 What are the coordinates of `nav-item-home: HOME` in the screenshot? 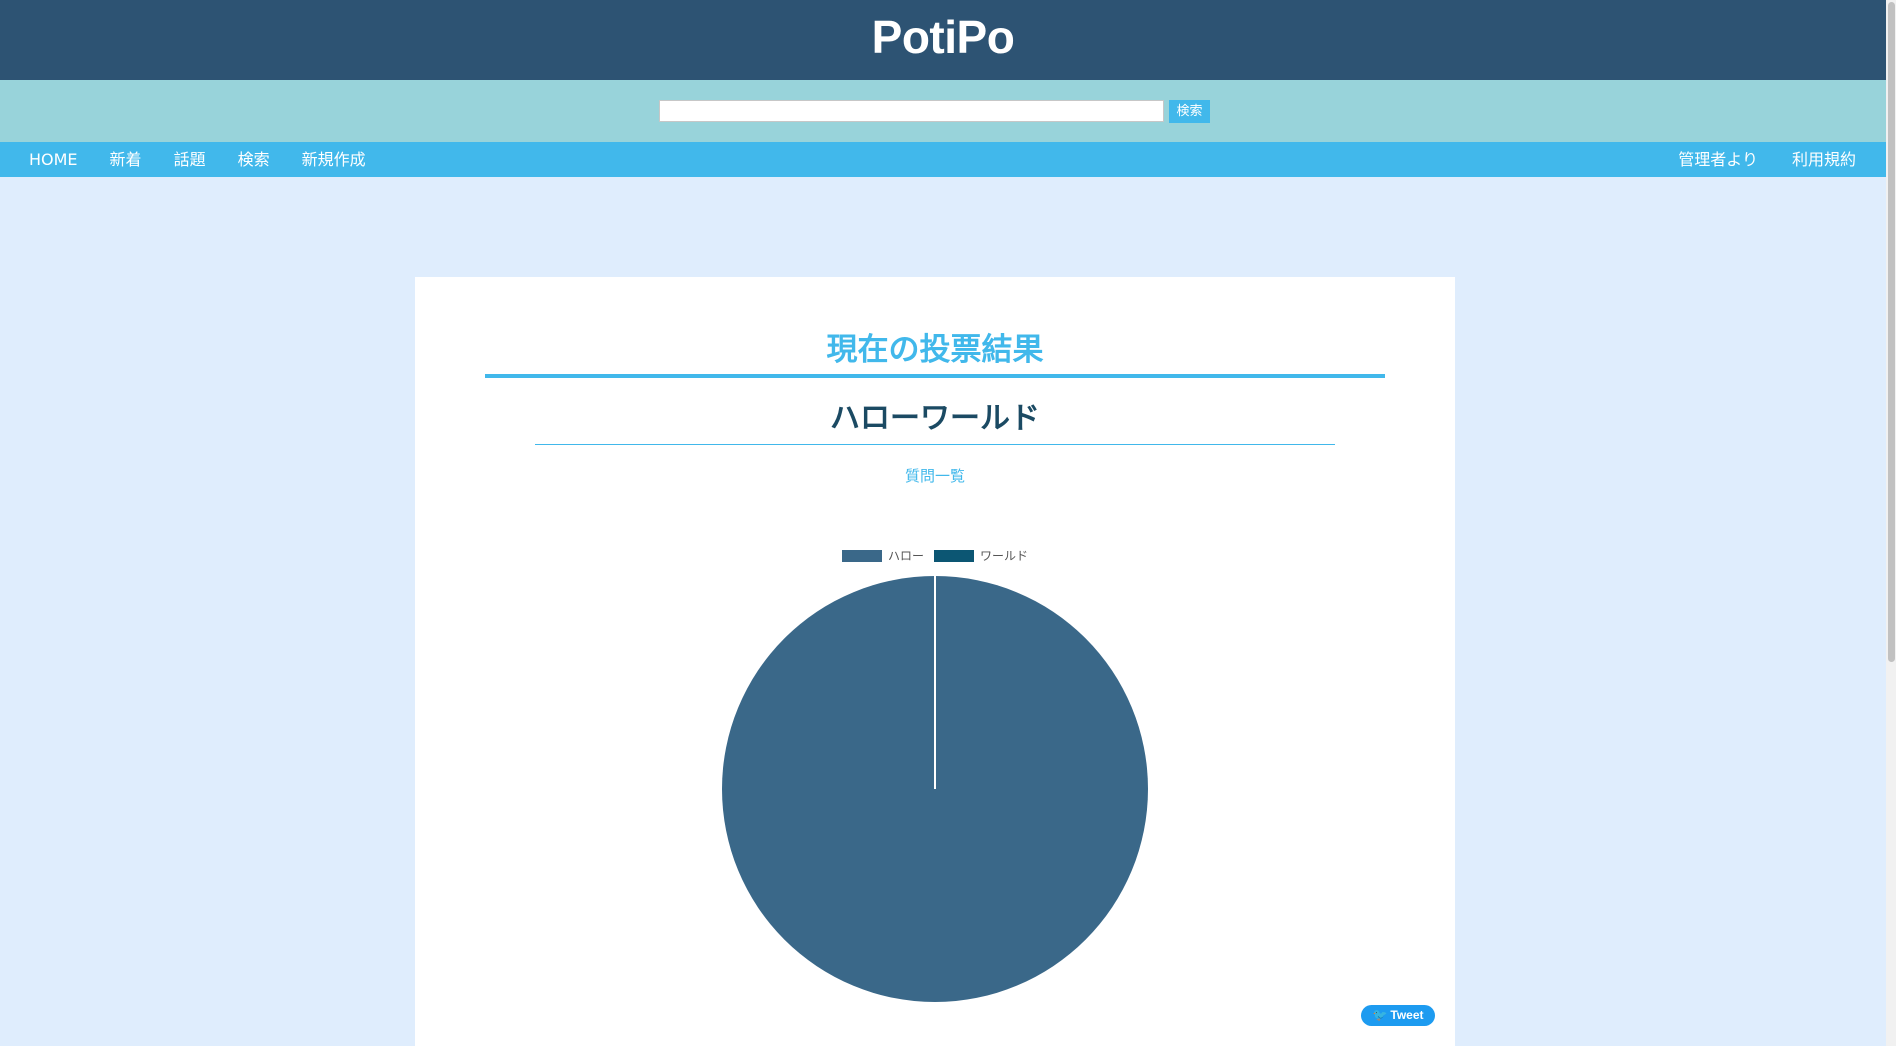 It's located at (53, 159).